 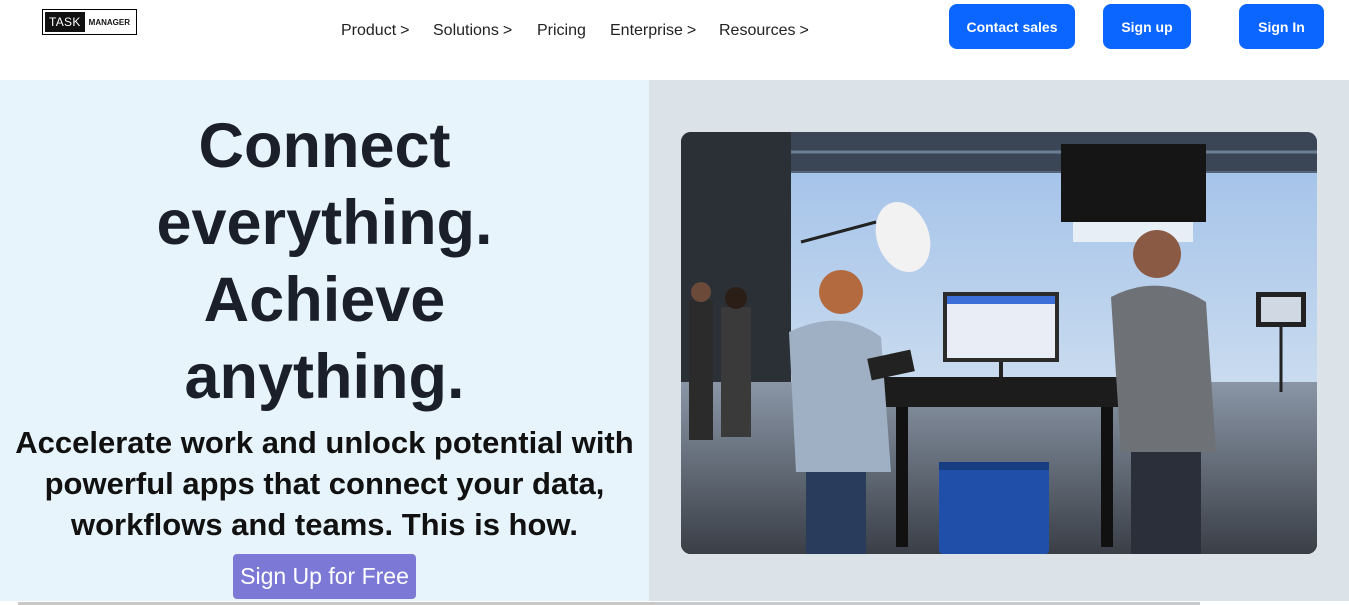 What do you see at coordinates (1012, 26) in the screenshot?
I see `contact-sales-button: Contact sales` at bounding box center [1012, 26].